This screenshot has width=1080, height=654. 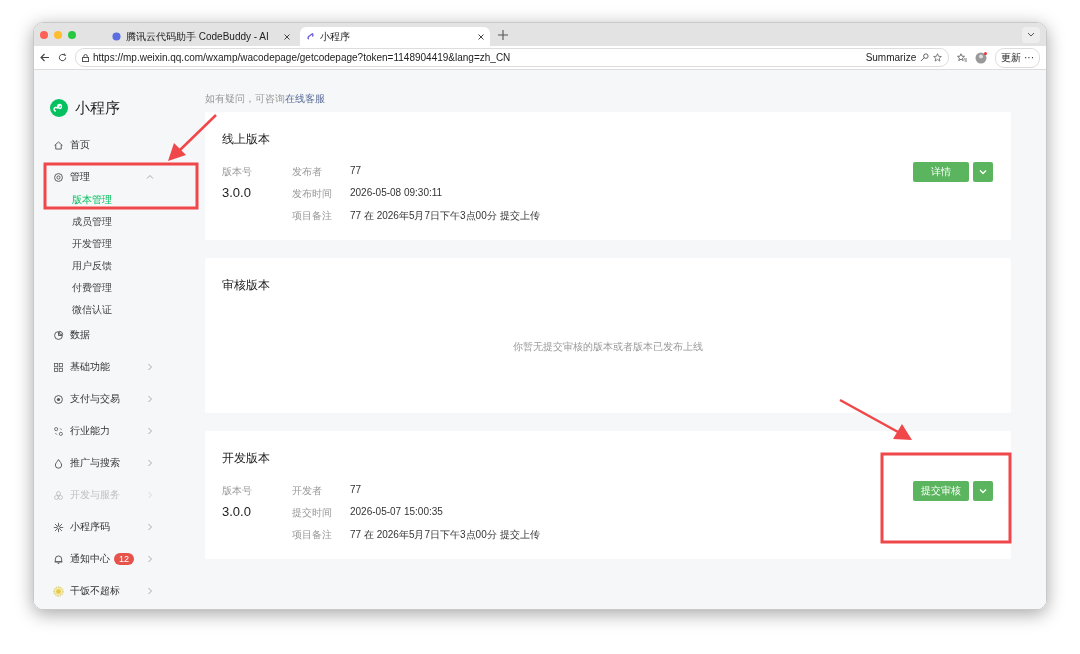 What do you see at coordinates (307, 172) in the screenshot?
I see `field-label: 发布者` at bounding box center [307, 172].